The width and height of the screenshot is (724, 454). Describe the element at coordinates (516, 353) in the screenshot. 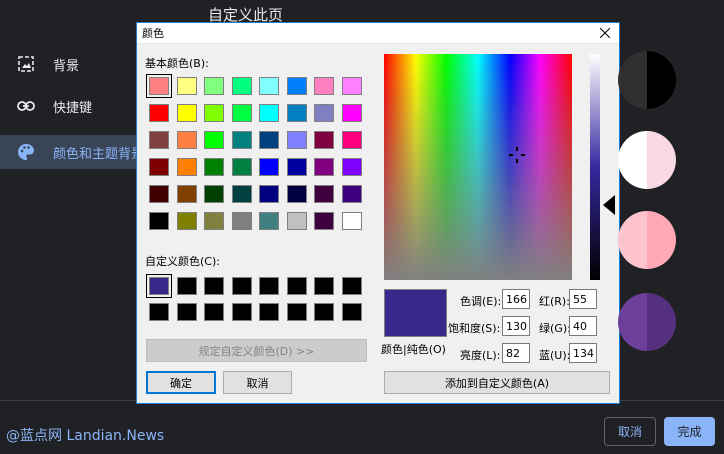

I see `luminance-input: 82` at that location.